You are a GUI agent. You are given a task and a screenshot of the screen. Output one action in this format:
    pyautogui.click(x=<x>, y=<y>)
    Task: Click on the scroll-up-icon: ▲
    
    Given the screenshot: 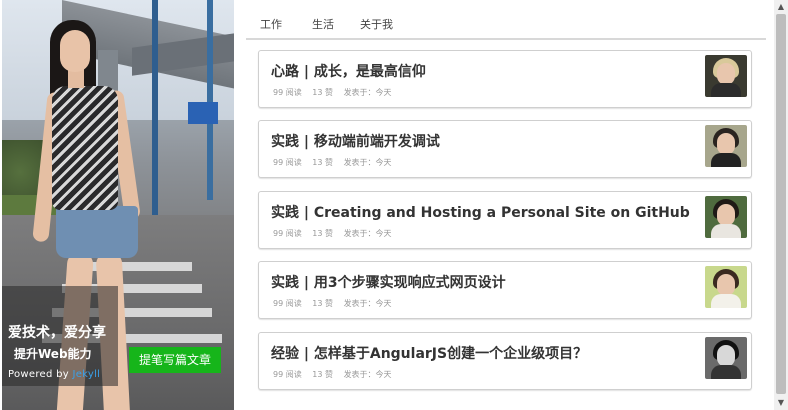 What is the action you would take?
    pyautogui.click(x=781, y=7)
    